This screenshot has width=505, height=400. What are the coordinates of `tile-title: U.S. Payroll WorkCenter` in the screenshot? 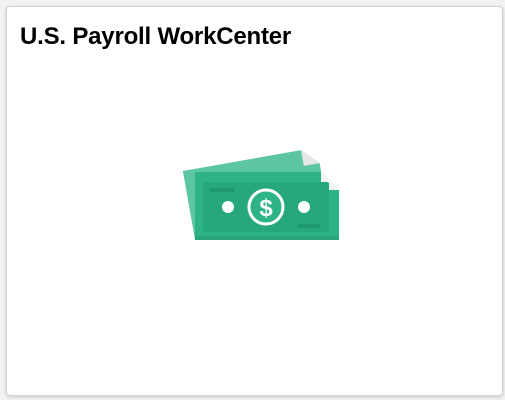 It's located at (156, 36).